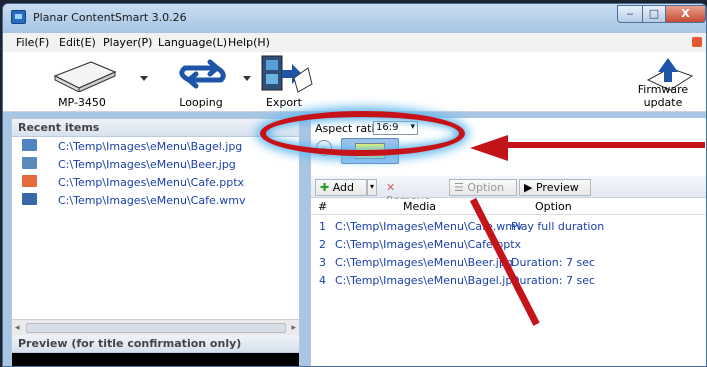  What do you see at coordinates (420, 206) in the screenshot?
I see `column-media: Media` at bounding box center [420, 206].